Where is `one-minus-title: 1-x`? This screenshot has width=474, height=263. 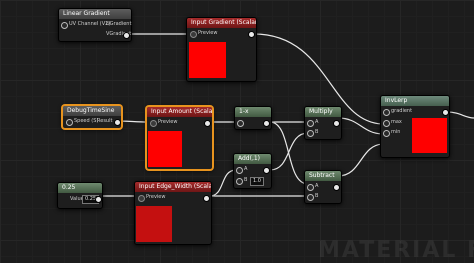
one-minus-title: 1-x is located at coordinates (253, 112).